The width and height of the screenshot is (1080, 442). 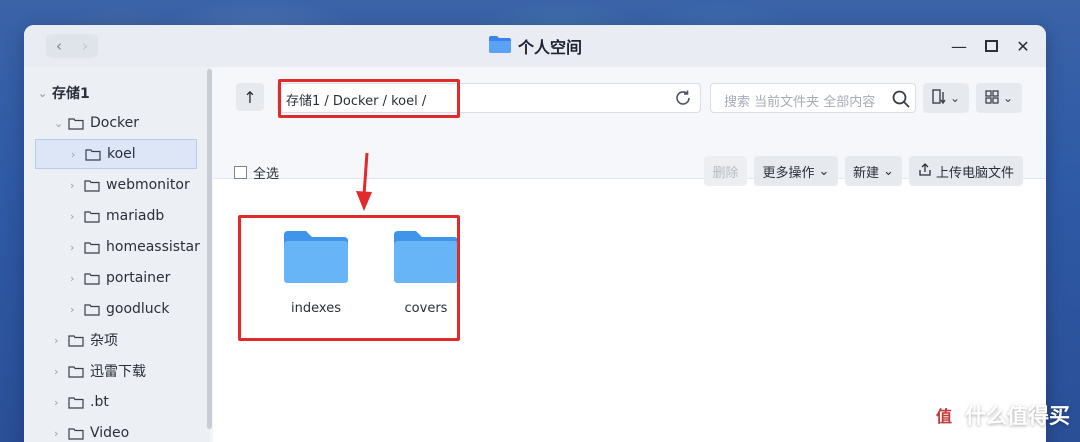 I want to click on sidebar-item-mariadb: › mariadb, so click(x=117, y=216).